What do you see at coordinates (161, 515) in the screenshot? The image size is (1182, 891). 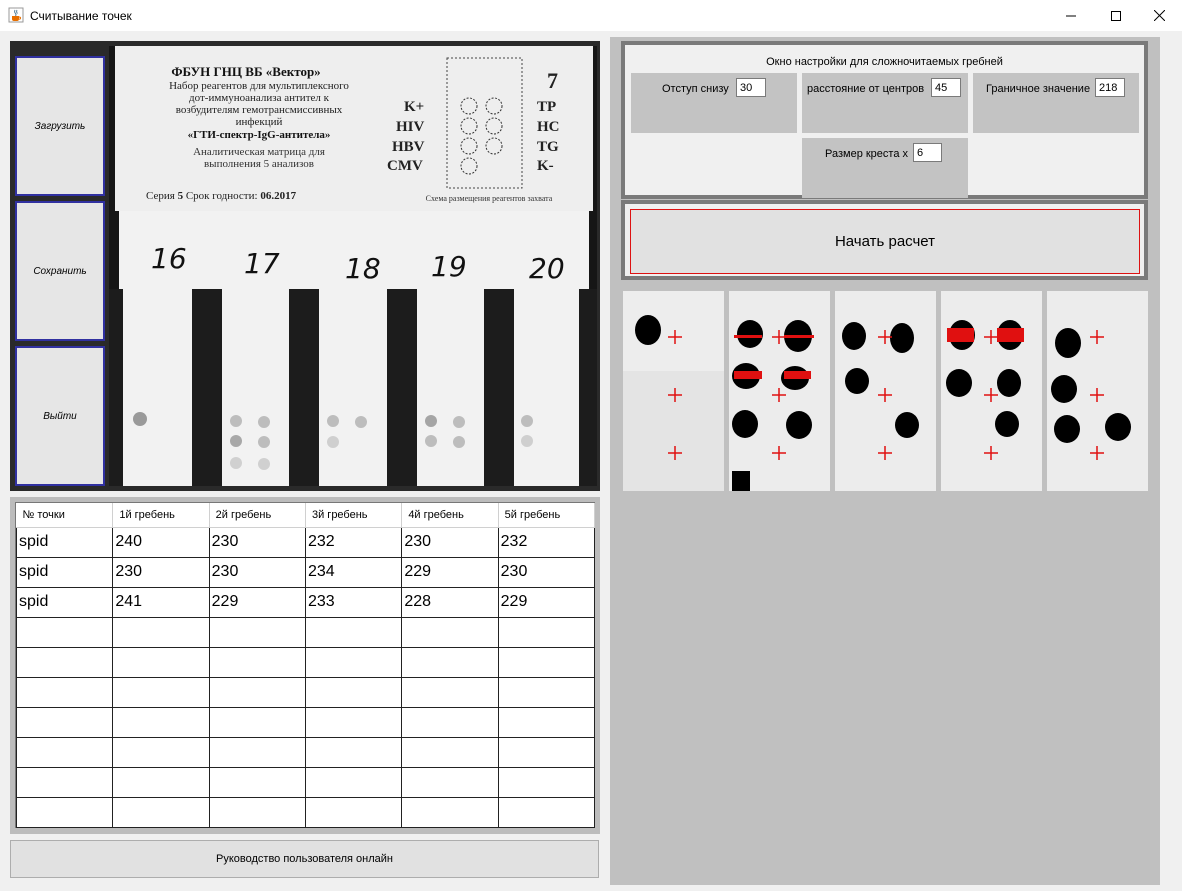 I see `column-header: 1й гребень` at bounding box center [161, 515].